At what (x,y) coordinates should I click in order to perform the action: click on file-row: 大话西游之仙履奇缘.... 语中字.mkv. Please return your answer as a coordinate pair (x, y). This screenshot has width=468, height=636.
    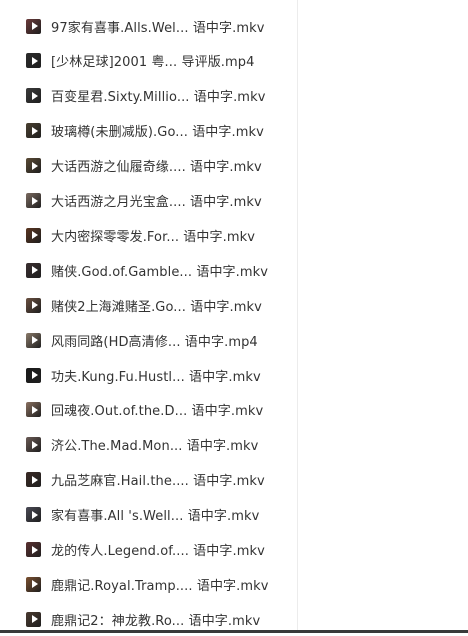
    Looking at the image, I should click on (148, 166).